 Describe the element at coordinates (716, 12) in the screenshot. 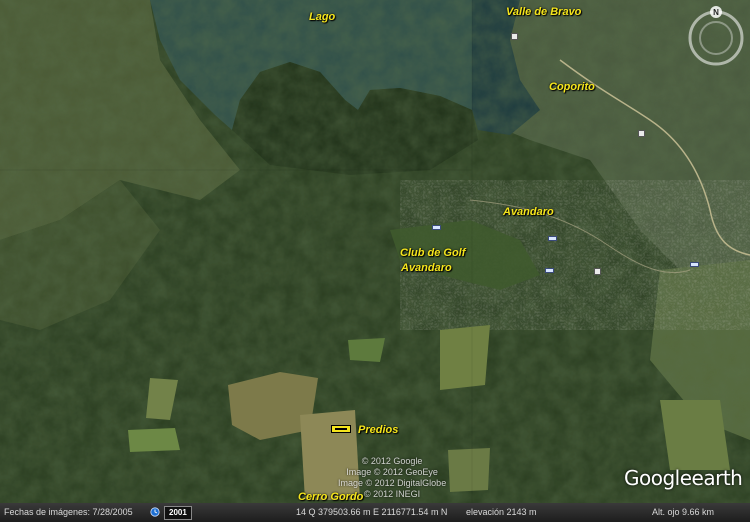

I see `compass-north-letter: N` at that location.